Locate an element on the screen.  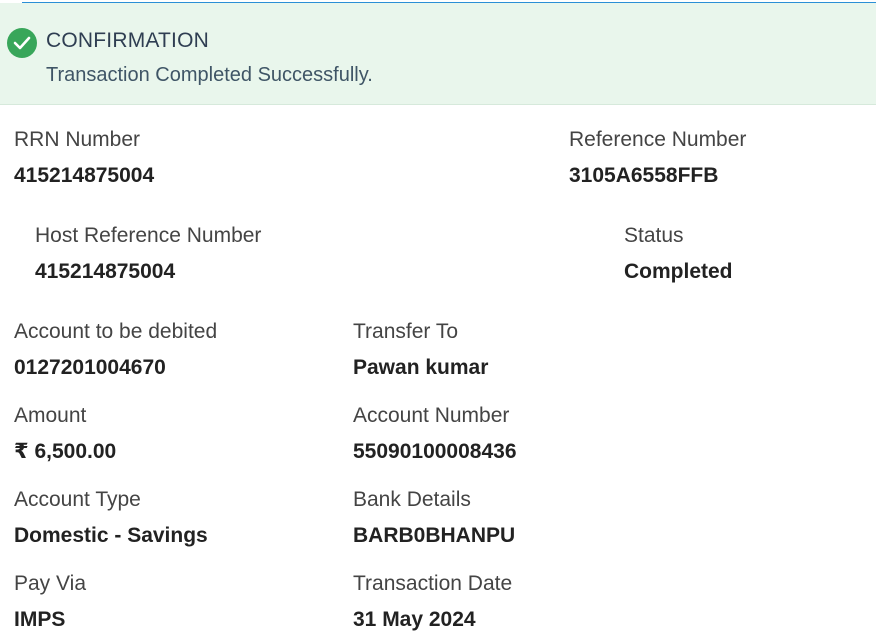
account-number-value: 55090100008436 is located at coordinates (435, 451).